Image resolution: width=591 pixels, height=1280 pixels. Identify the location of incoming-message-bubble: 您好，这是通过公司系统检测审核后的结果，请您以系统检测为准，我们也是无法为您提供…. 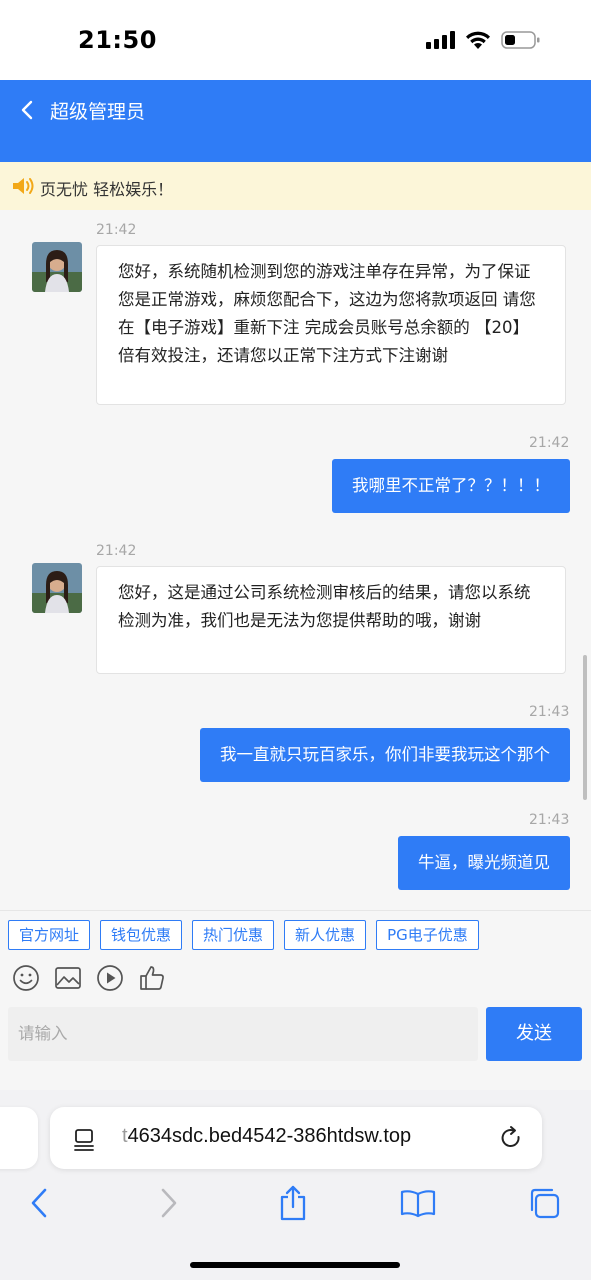
(331, 620).